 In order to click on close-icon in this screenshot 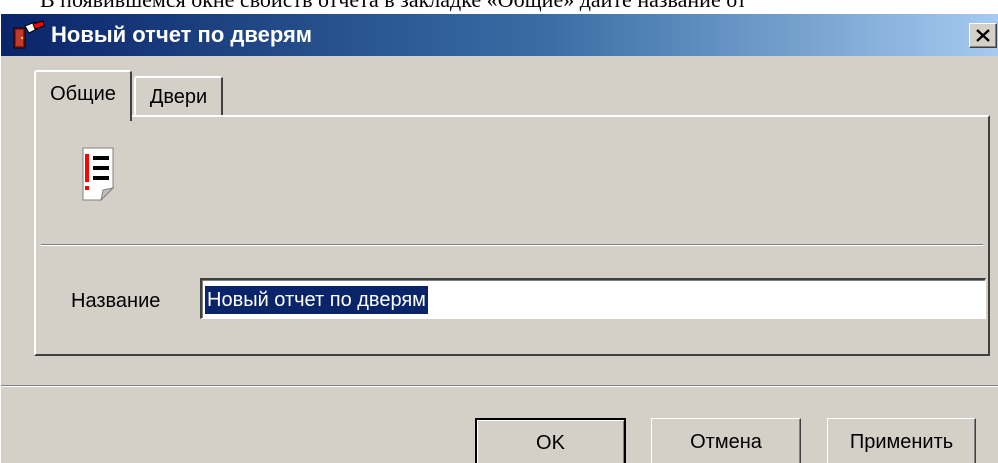, I will do `click(983, 35)`.